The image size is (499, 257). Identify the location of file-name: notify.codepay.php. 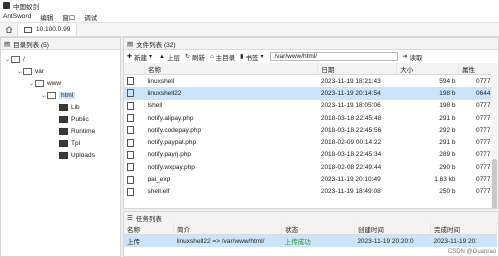
(174, 130).